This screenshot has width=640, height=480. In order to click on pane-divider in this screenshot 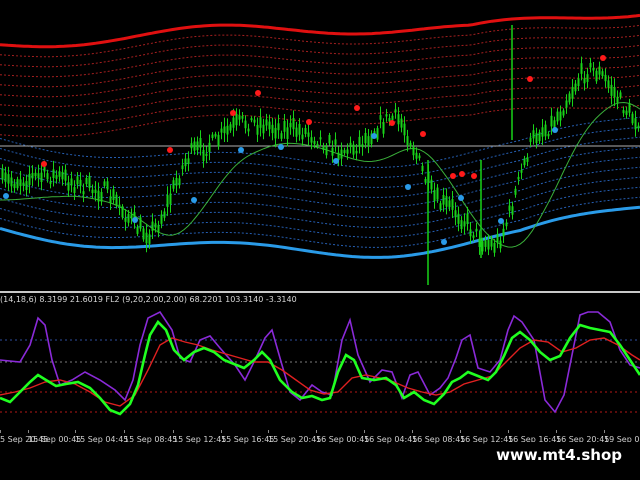, I will do `click(320, 292)`.